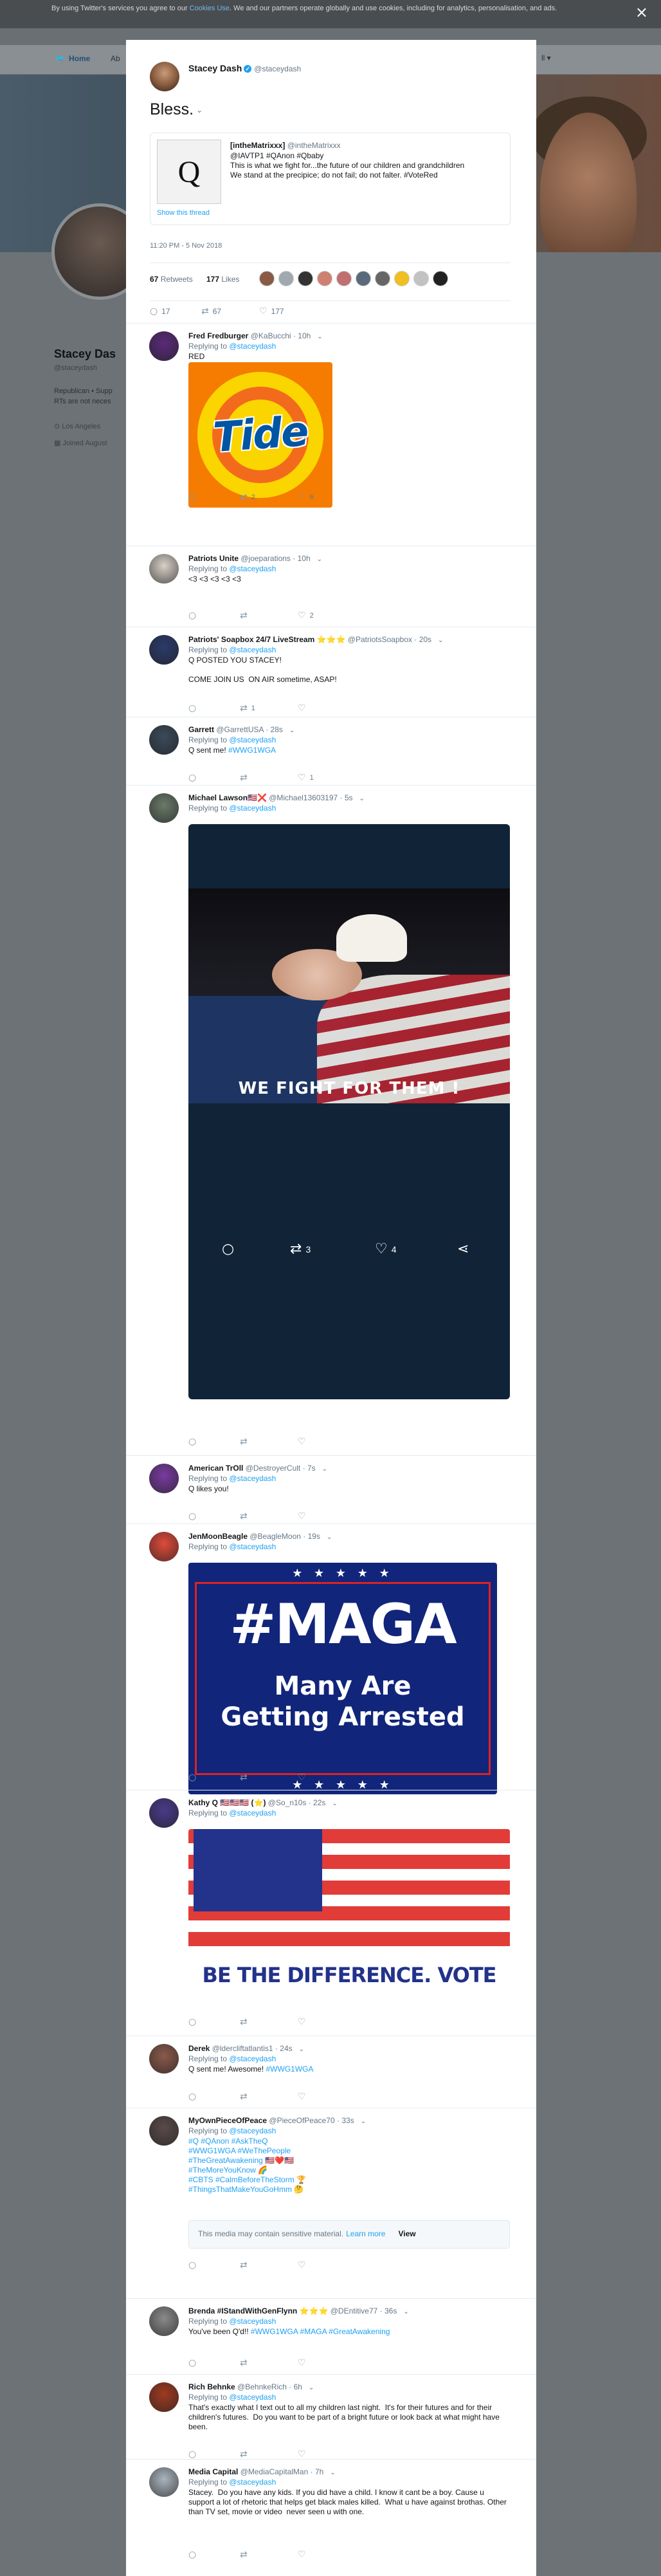  What do you see at coordinates (271, 335) in the screenshot?
I see `author-handle: @KaBucchi` at bounding box center [271, 335].